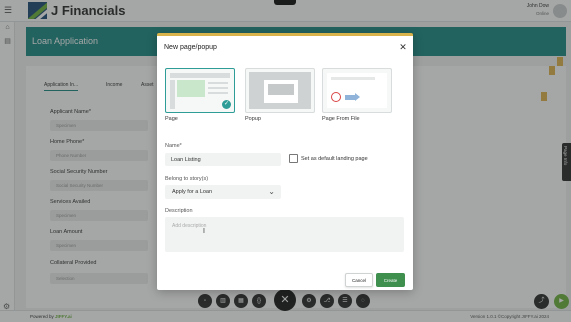 The image size is (571, 322). Describe the element at coordinates (253, 119) in the screenshot. I see `option-label: Popup` at that location.